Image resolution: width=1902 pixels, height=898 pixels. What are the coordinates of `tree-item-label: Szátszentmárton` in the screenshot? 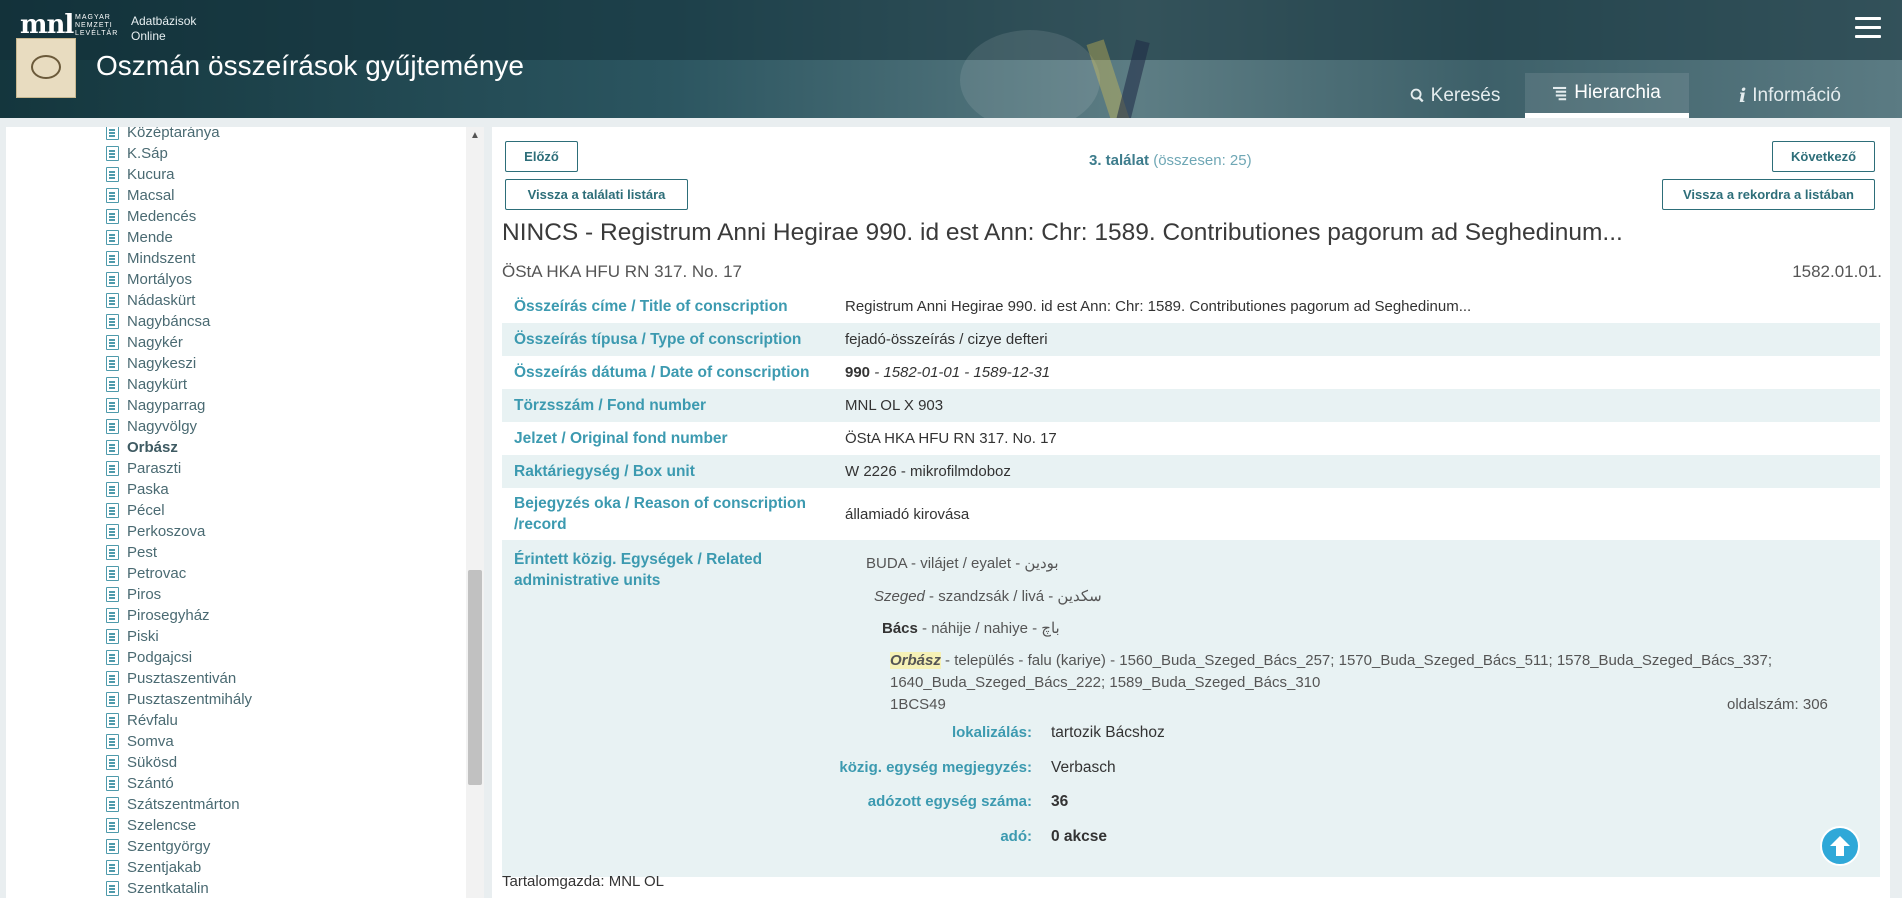 It's located at (183, 804).